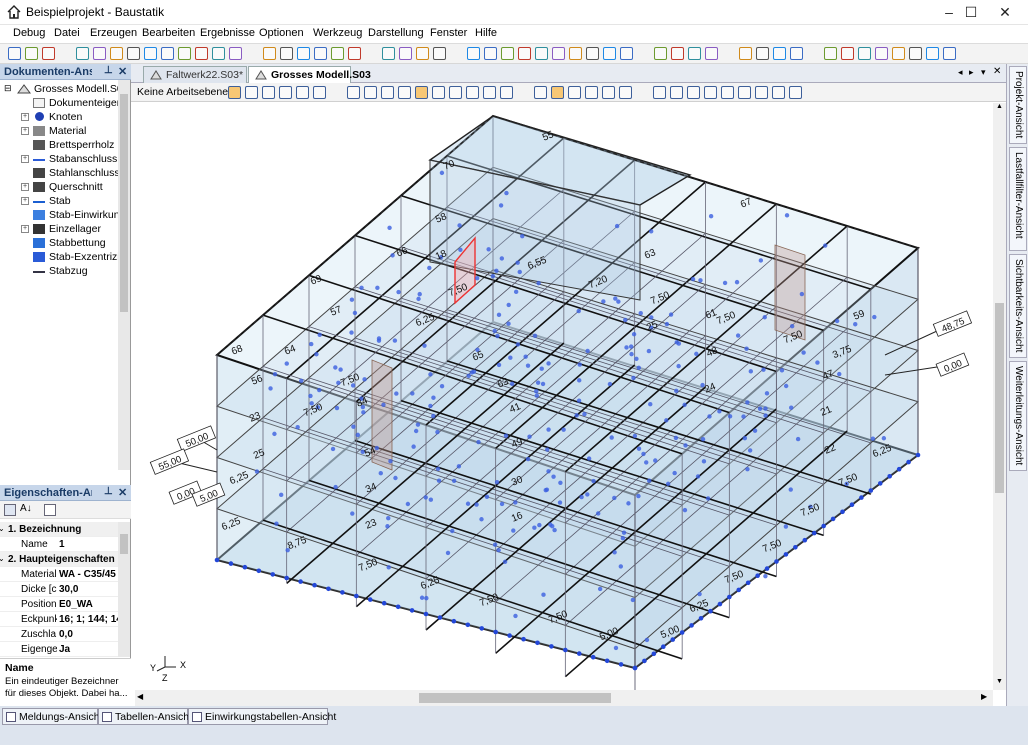  Describe the element at coordinates (59, 574) in the screenshot. I see `property-row: Material WA - C35/45` at that location.